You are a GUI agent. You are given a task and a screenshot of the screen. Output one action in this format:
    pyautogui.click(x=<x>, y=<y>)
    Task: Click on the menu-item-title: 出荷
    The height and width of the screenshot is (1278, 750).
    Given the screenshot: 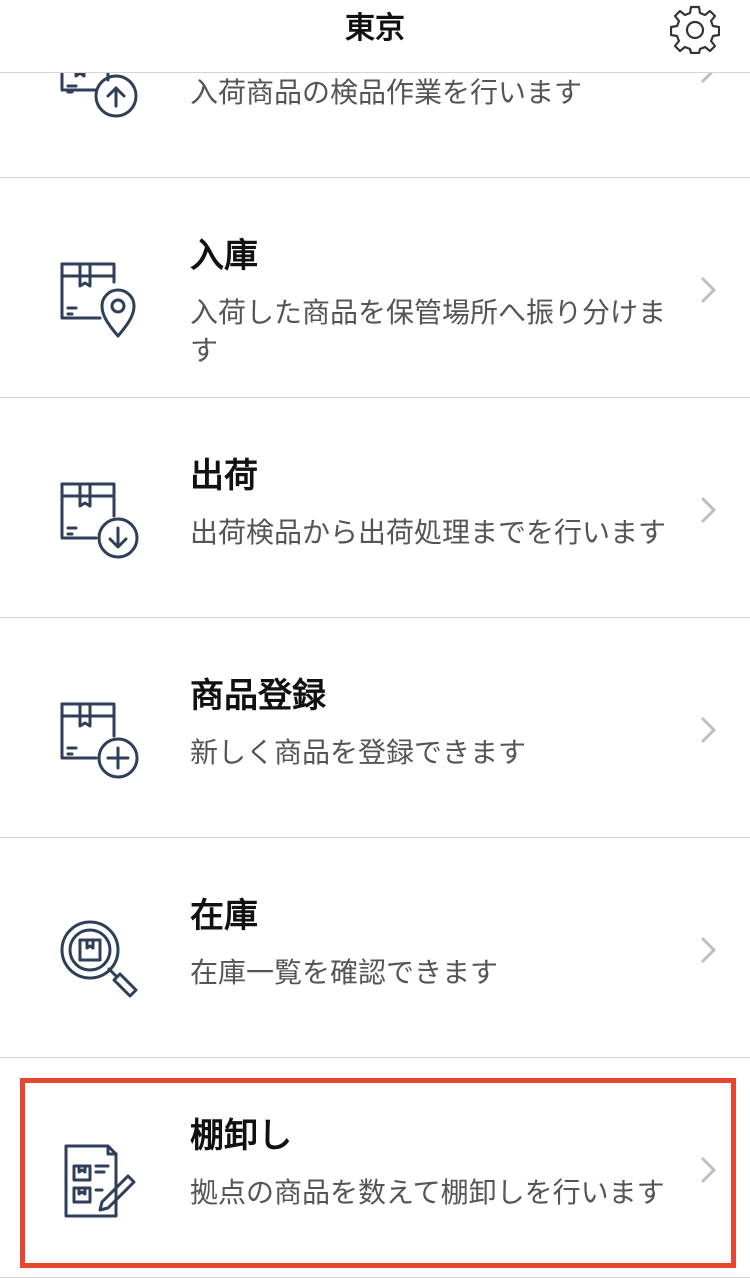 What is the action you would take?
    pyautogui.click(x=224, y=476)
    